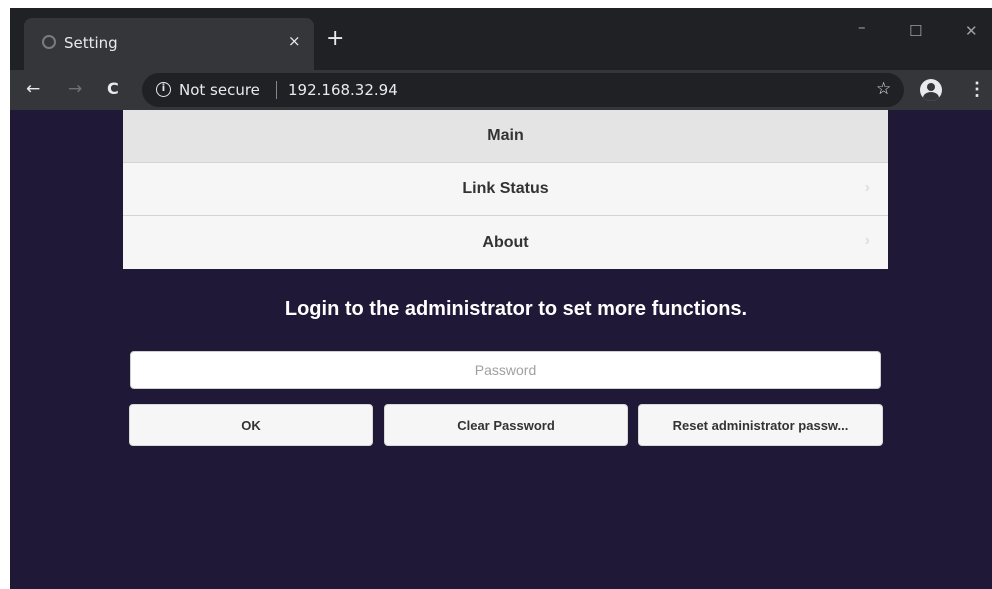  I want to click on ok-button: OK, so click(251, 425).